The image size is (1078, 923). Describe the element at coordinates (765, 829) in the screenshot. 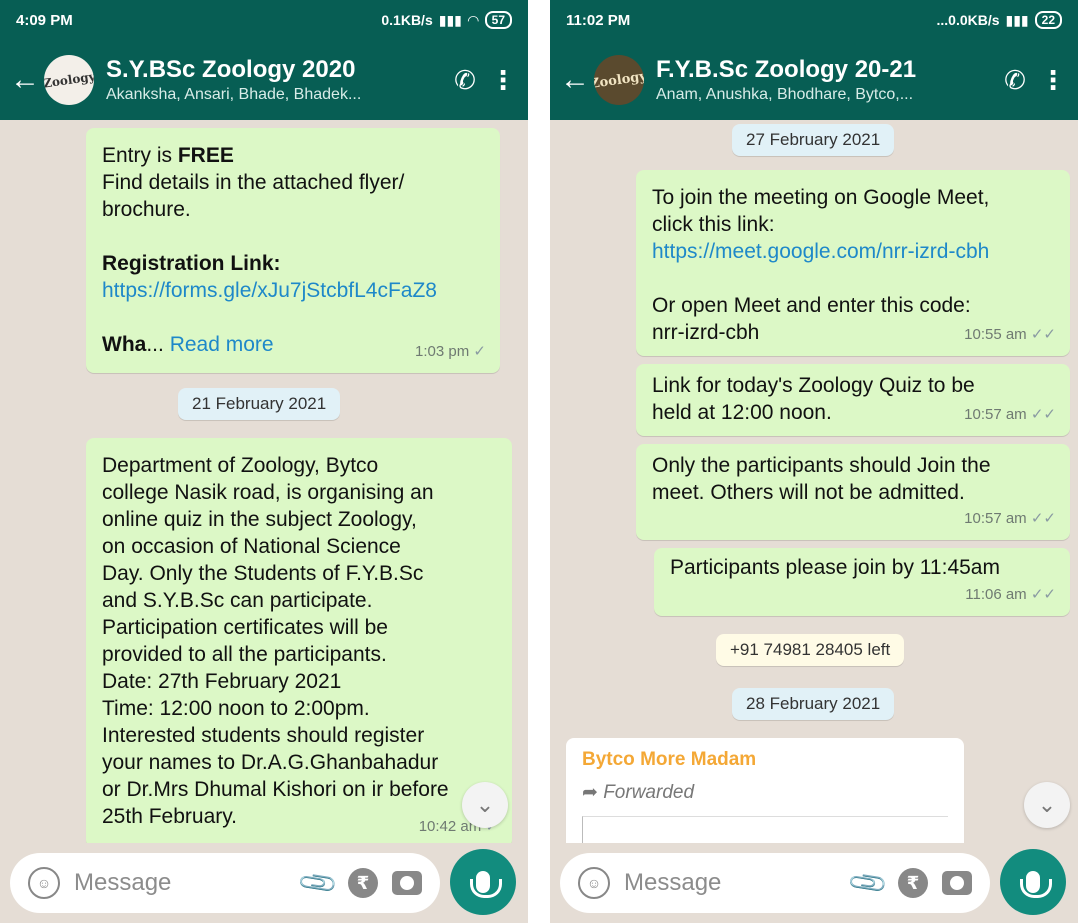

I see `forwarded-content` at that location.